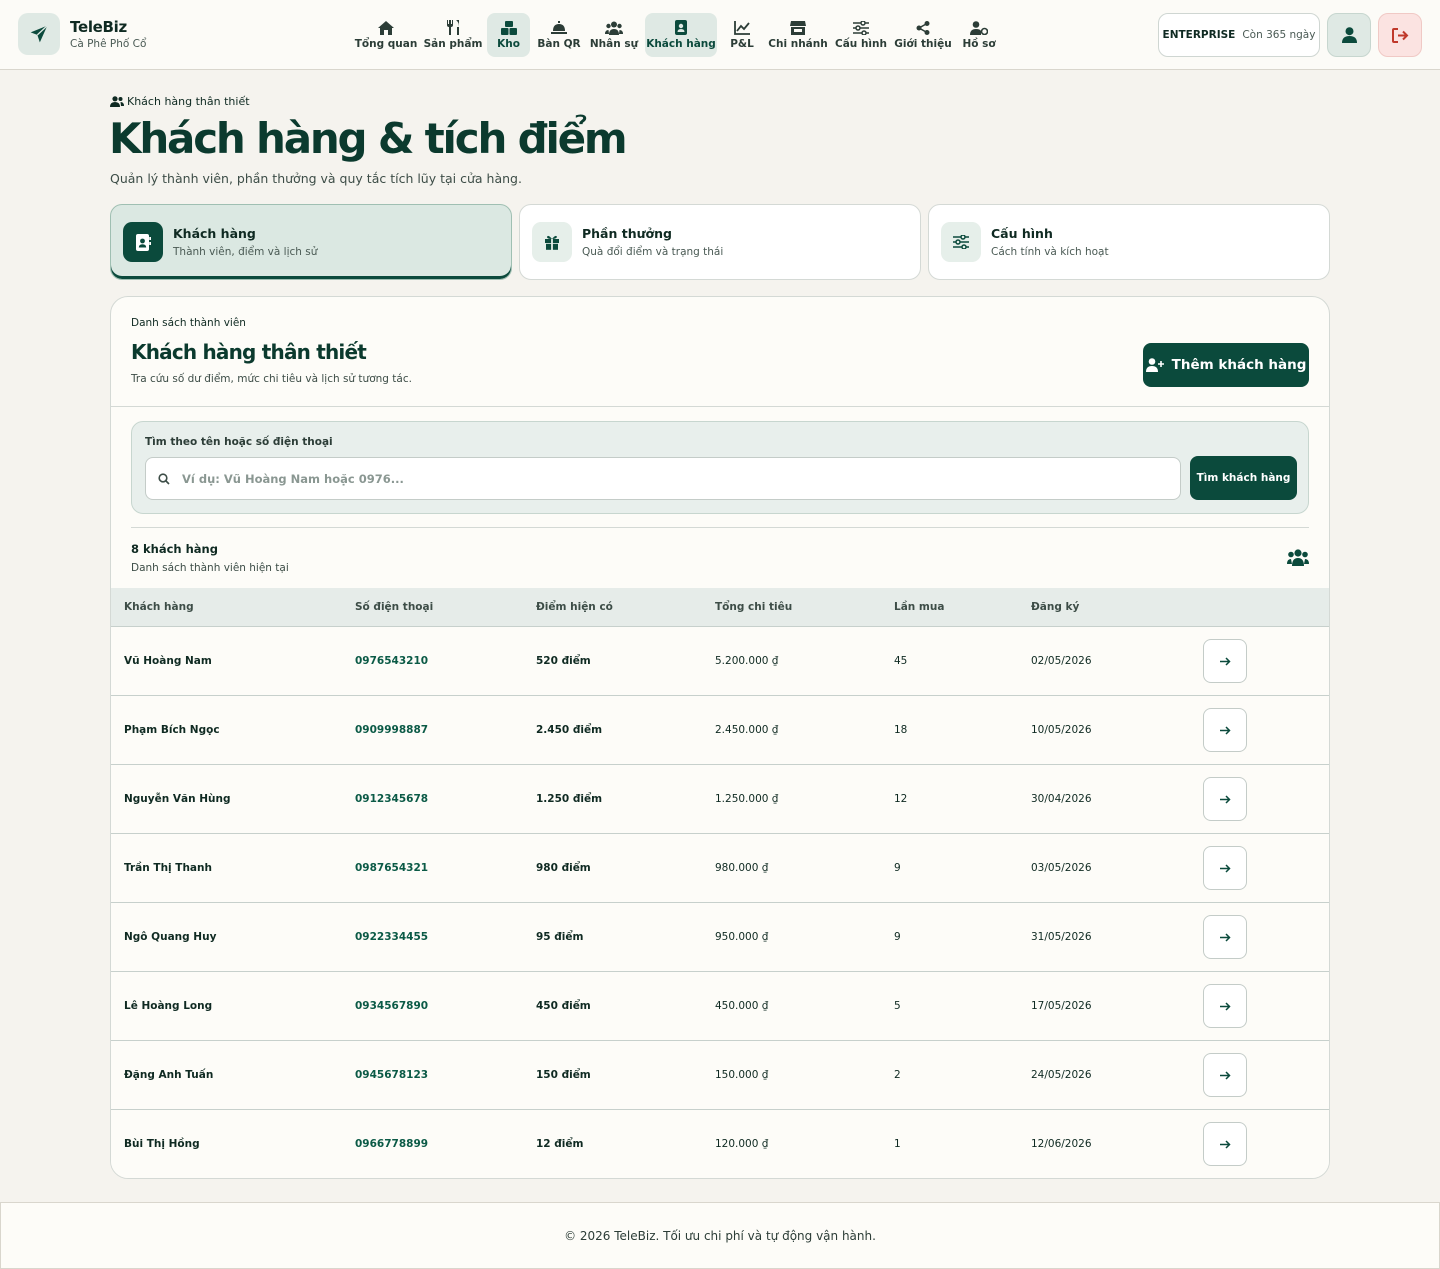 The width and height of the screenshot is (1440, 1269). I want to click on customer-points: 12 điểm, so click(560, 1144).